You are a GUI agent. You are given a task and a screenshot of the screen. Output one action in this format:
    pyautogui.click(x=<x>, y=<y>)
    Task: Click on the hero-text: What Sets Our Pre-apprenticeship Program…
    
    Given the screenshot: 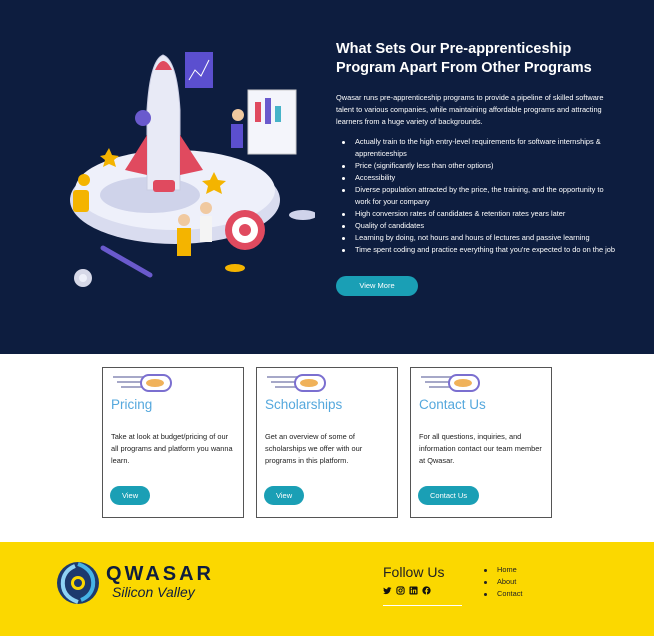 What is the action you would take?
    pyautogui.click(x=476, y=148)
    